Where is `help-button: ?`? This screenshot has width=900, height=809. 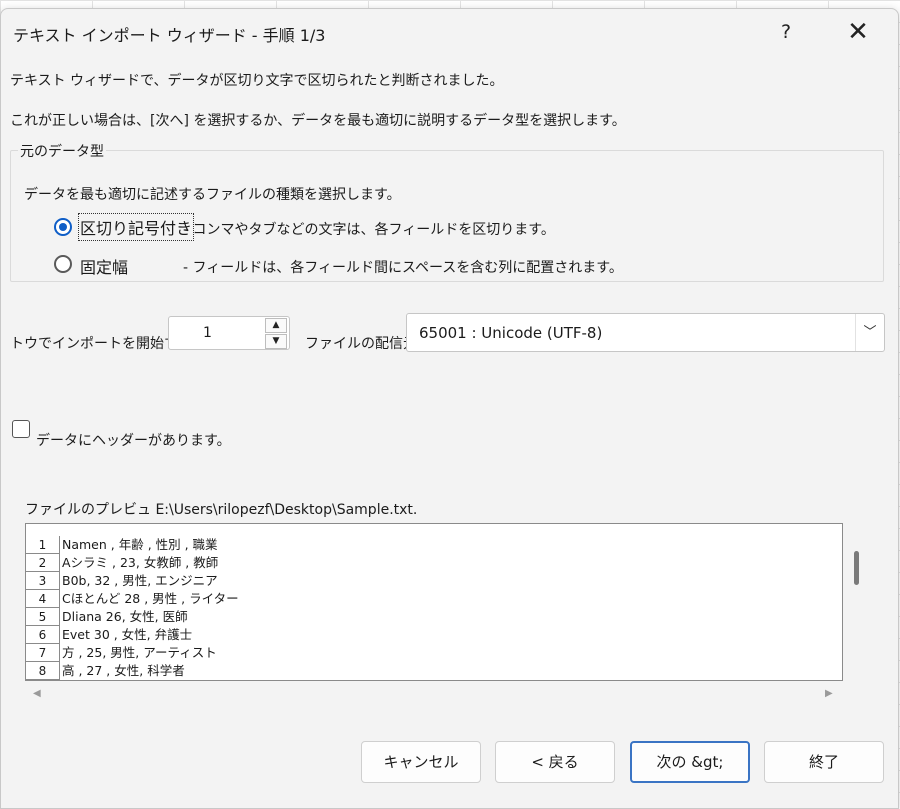 help-button: ? is located at coordinates (786, 32).